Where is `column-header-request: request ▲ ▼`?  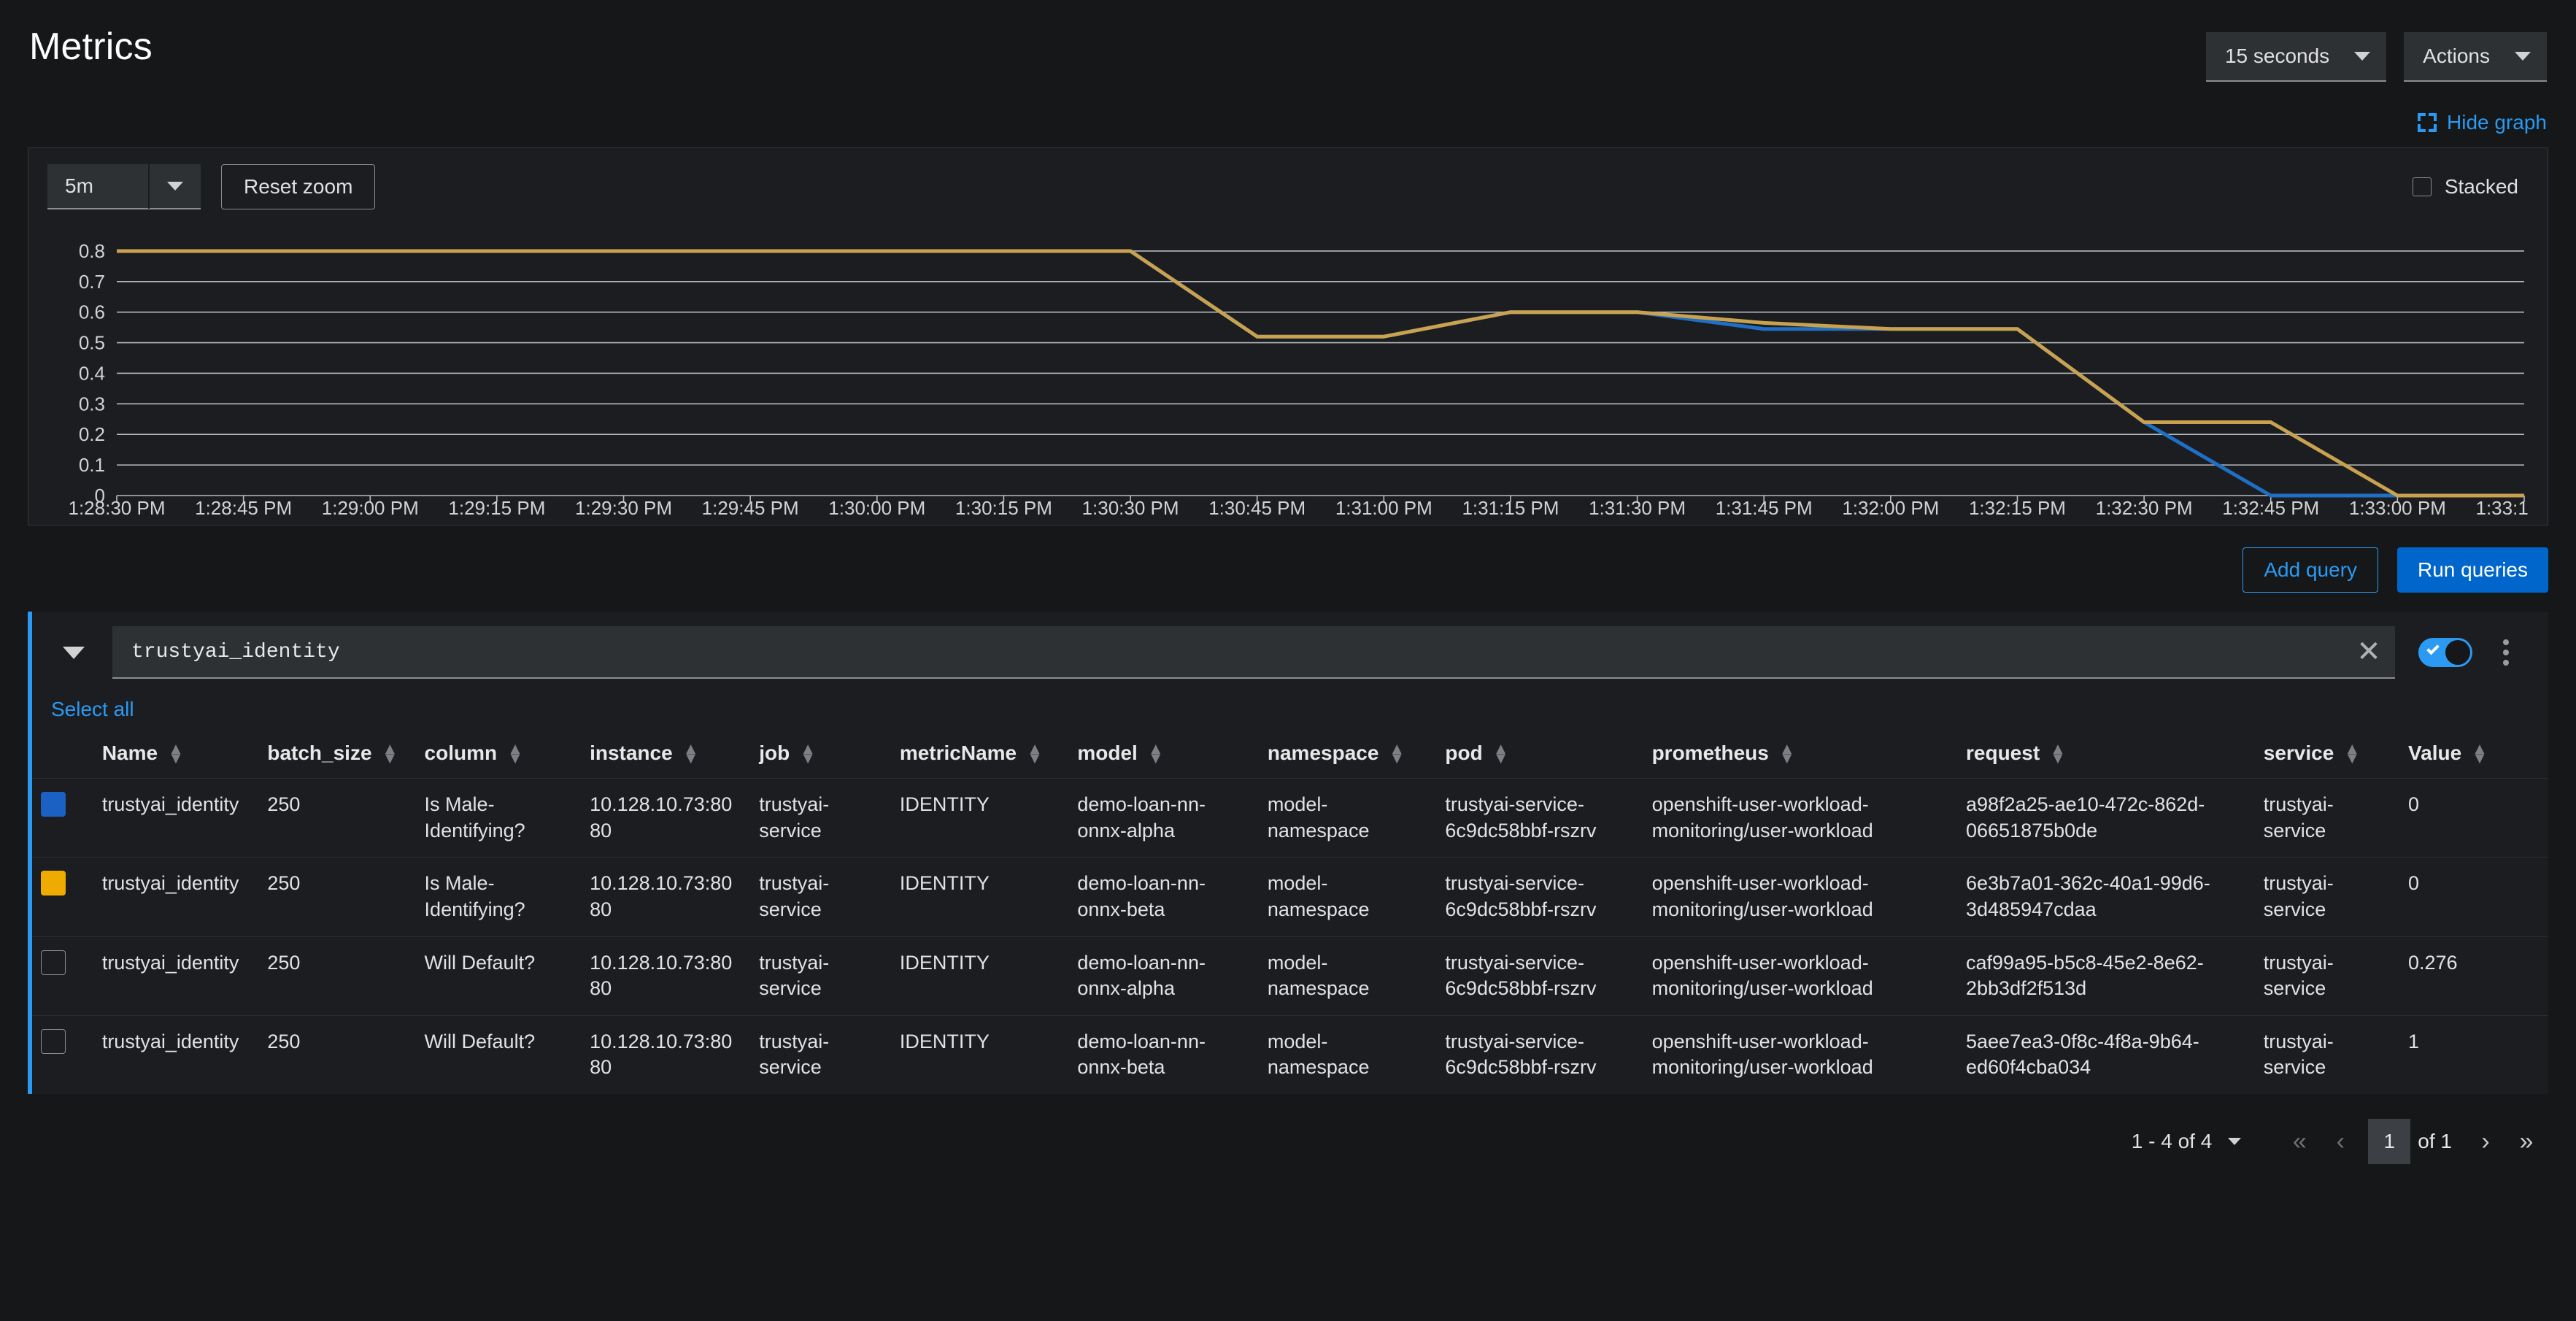 column-header-request: request ▲ ▼ is located at coordinates (2106, 758).